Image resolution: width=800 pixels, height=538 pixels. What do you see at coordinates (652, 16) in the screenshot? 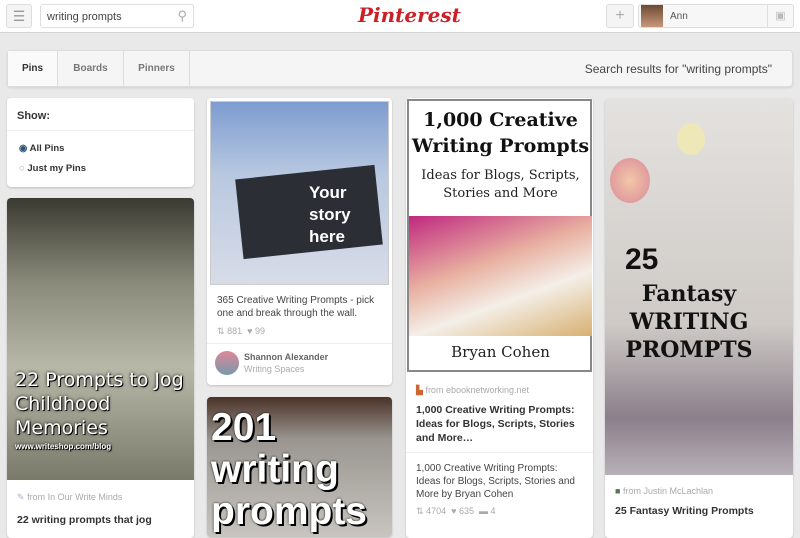
I see `avatar` at bounding box center [652, 16].